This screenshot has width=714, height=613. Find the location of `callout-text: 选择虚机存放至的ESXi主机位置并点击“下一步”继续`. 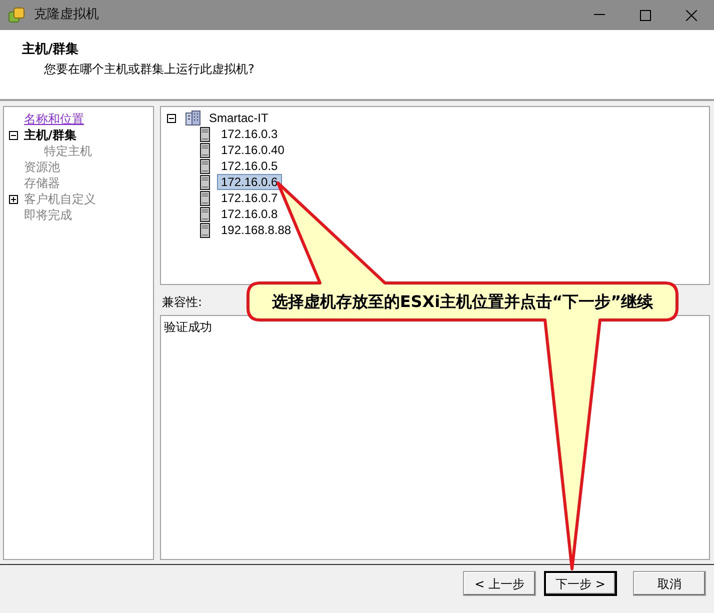

callout-text: 选择虚机存放至的ESXi主机位置并点击“下一步”继续 is located at coordinates (463, 301).